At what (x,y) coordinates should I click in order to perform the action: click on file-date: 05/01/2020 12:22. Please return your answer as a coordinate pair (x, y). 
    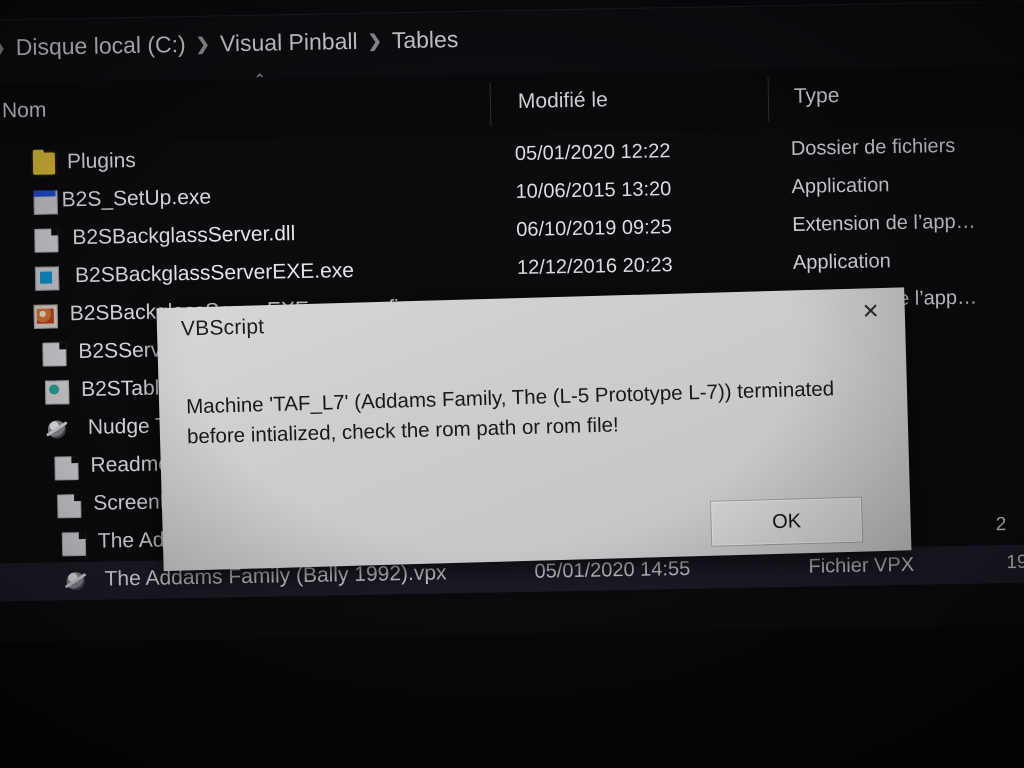
    Looking at the image, I should click on (592, 153).